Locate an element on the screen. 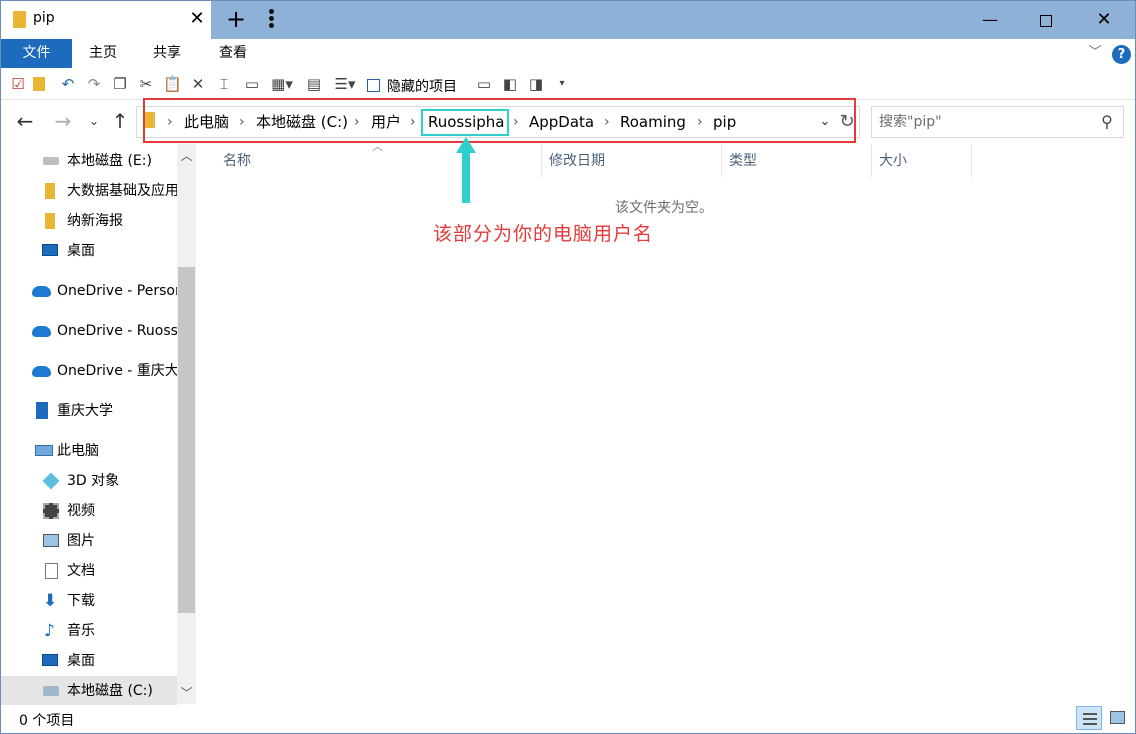 This screenshot has width=1136, height=734. new-tab-button: + is located at coordinates (236, 19).